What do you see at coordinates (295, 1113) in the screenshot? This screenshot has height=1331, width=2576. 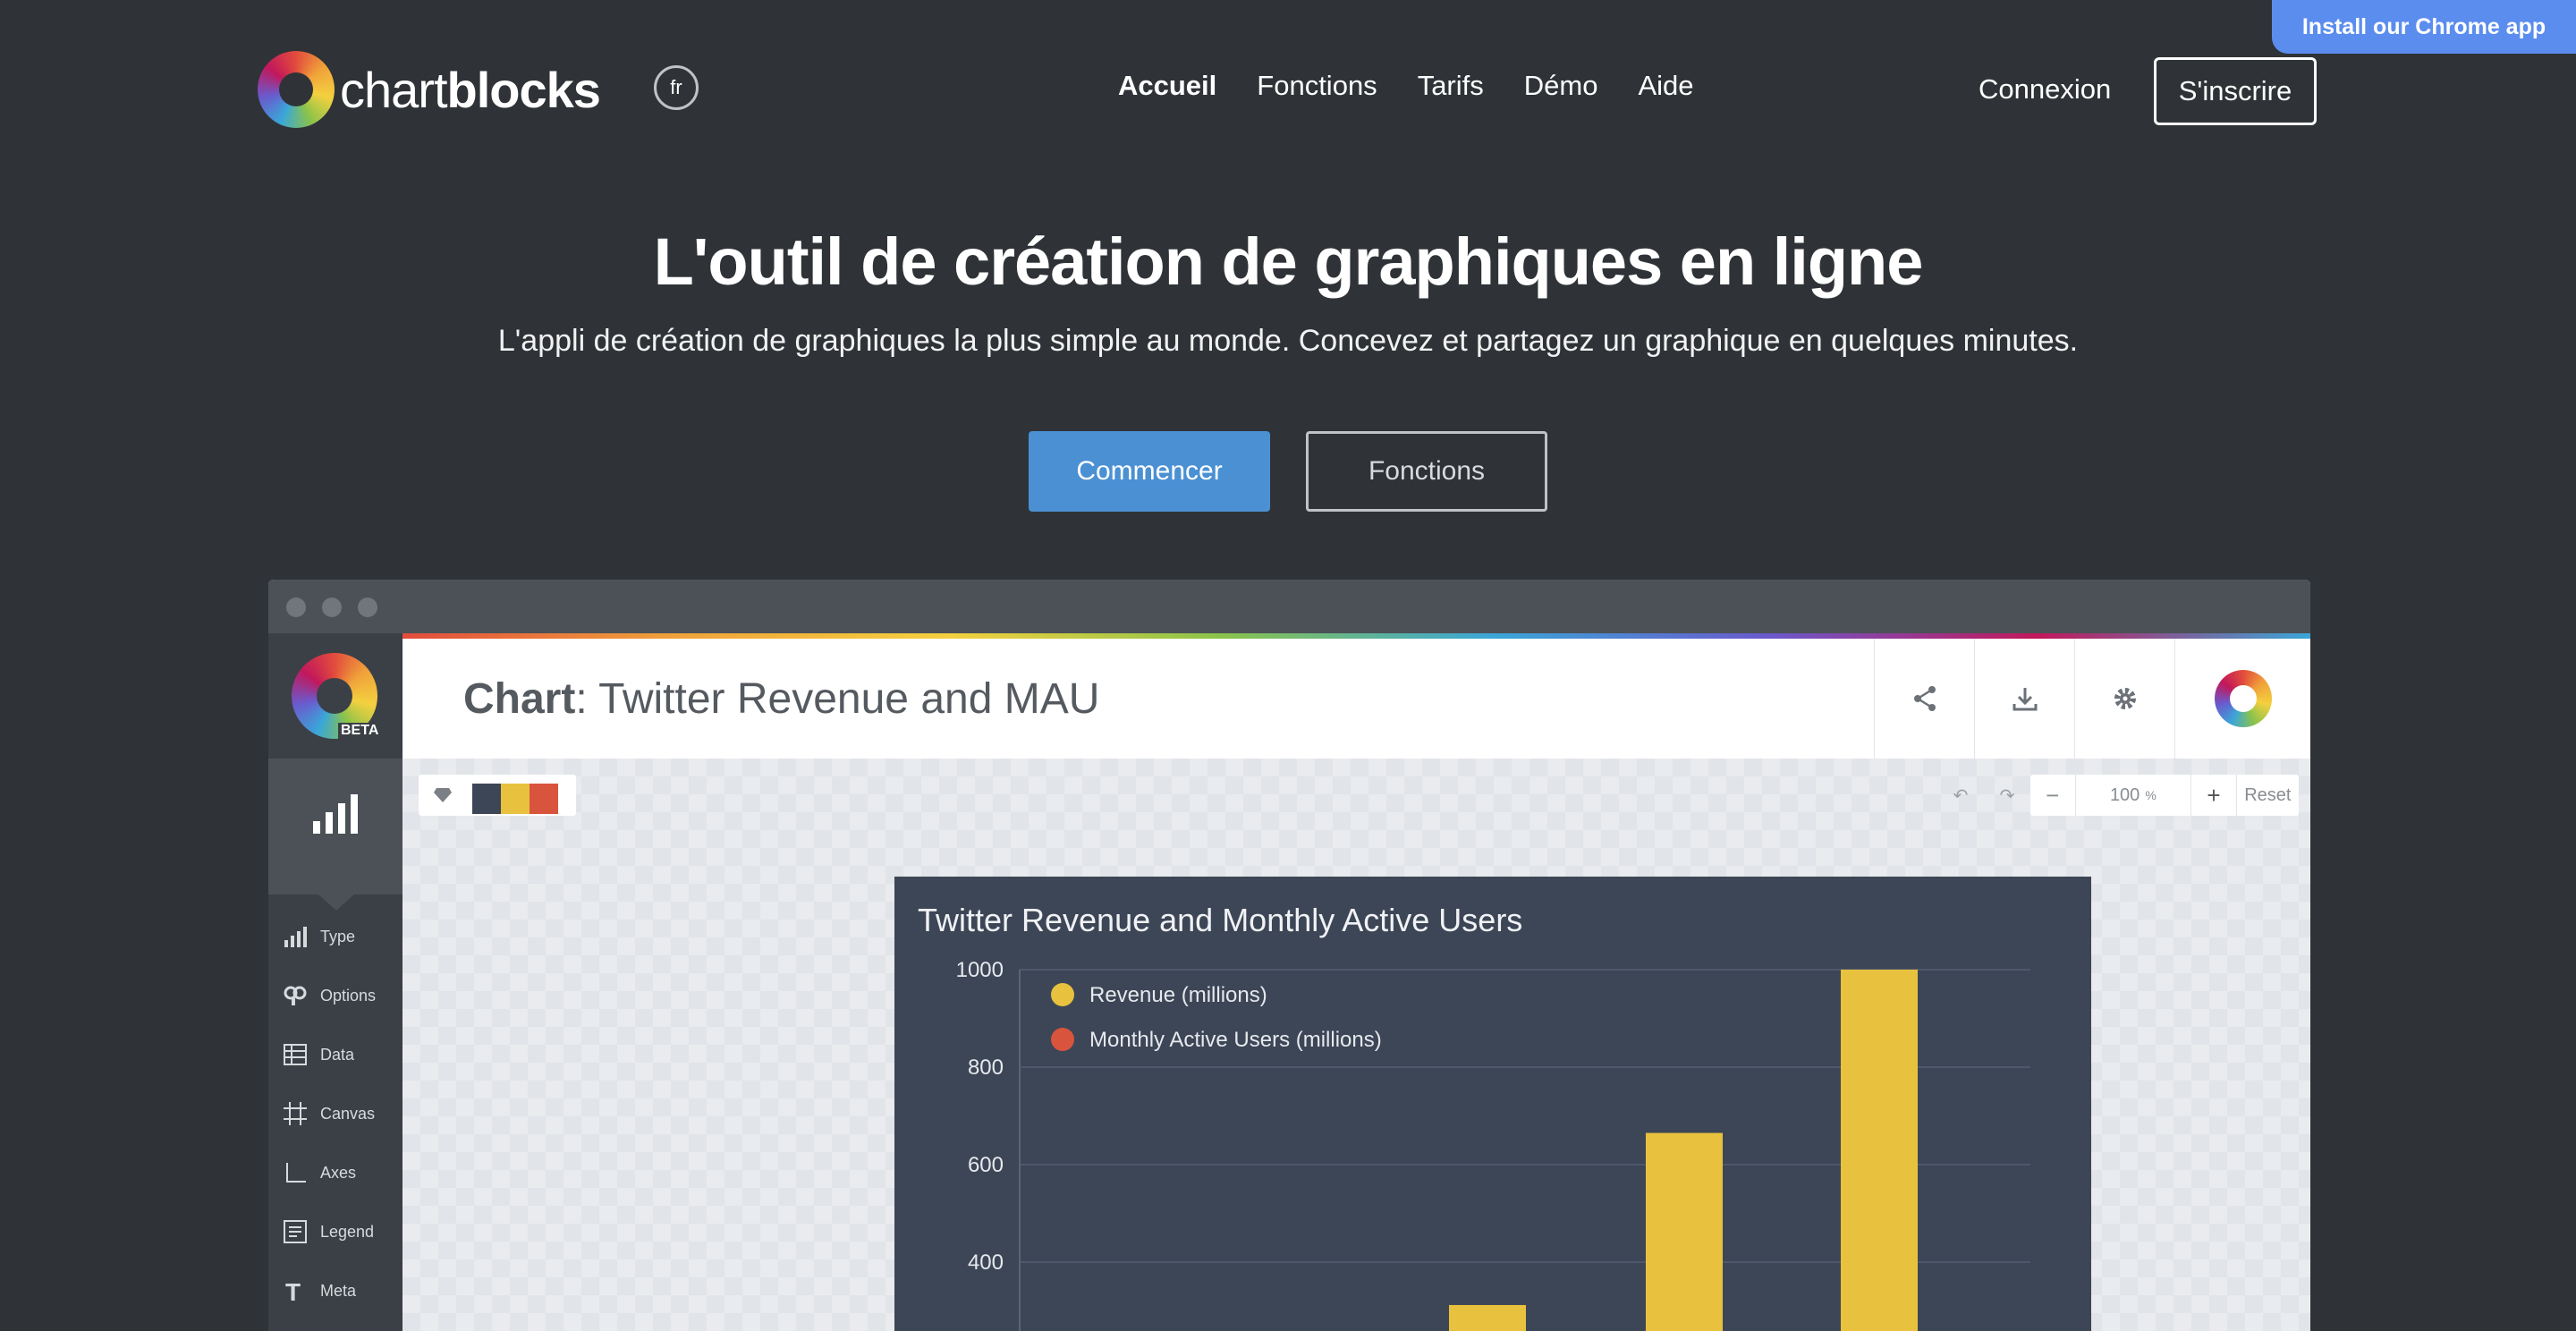 I see `crop-grid-icon` at bounding box center [295, 1113].